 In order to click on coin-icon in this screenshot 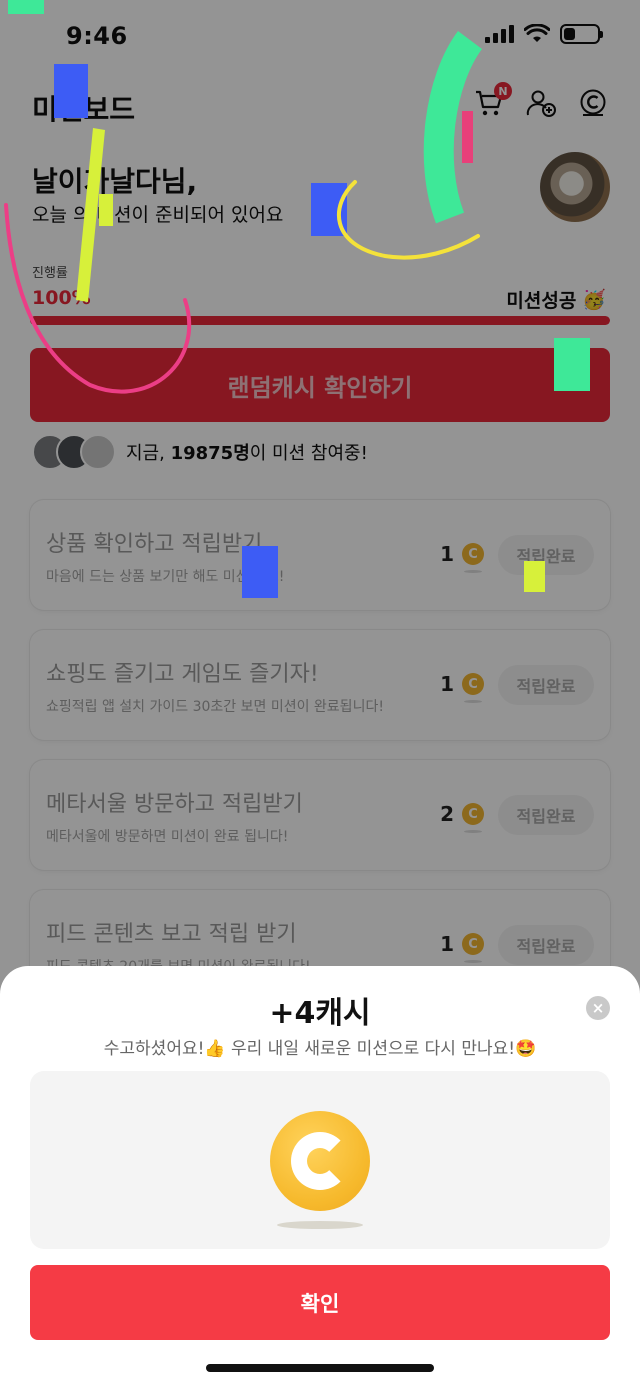, I will do `click(320, 1161)`.